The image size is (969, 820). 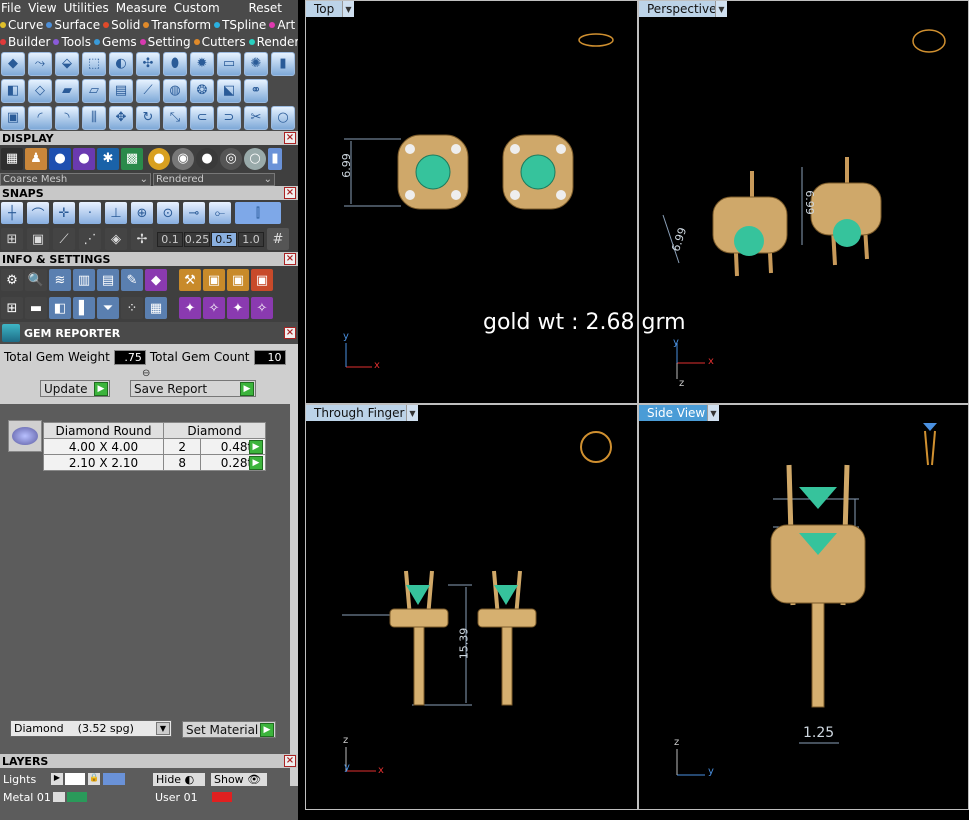 I want to click on tab-setting: Setting, so click(x=165, y=42).